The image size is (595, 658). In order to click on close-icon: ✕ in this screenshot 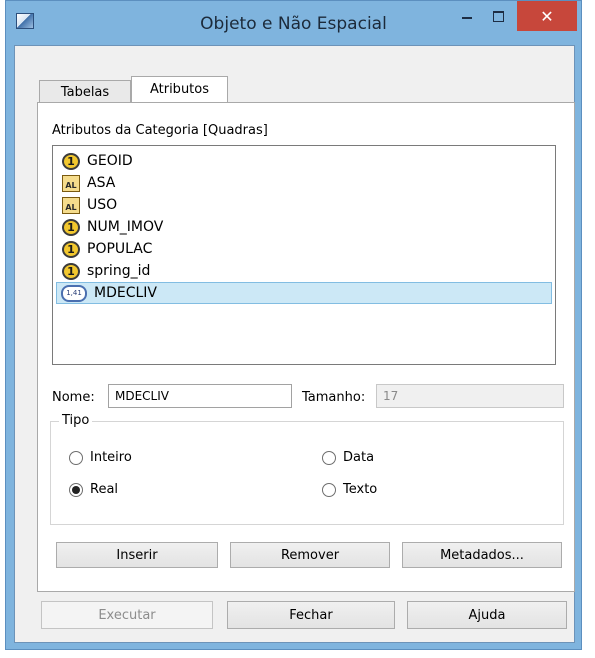, I will do `click(547, 16)`.